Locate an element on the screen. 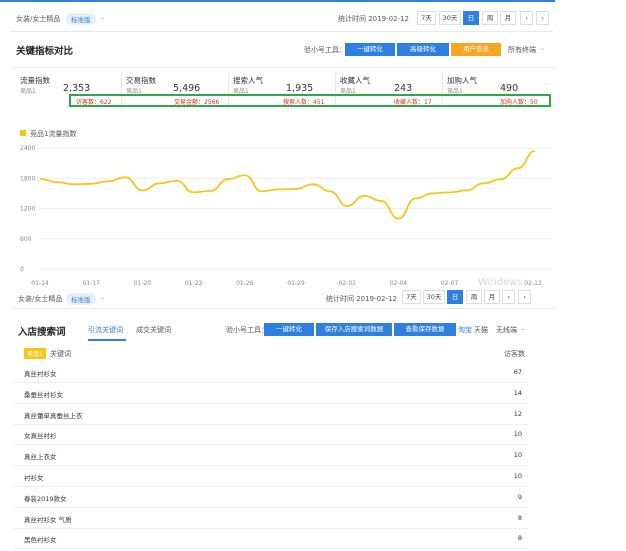 The width and height of the screenshot is (626, 551). platform-taobao: 淘宝 is located at coordinates (465, 330).